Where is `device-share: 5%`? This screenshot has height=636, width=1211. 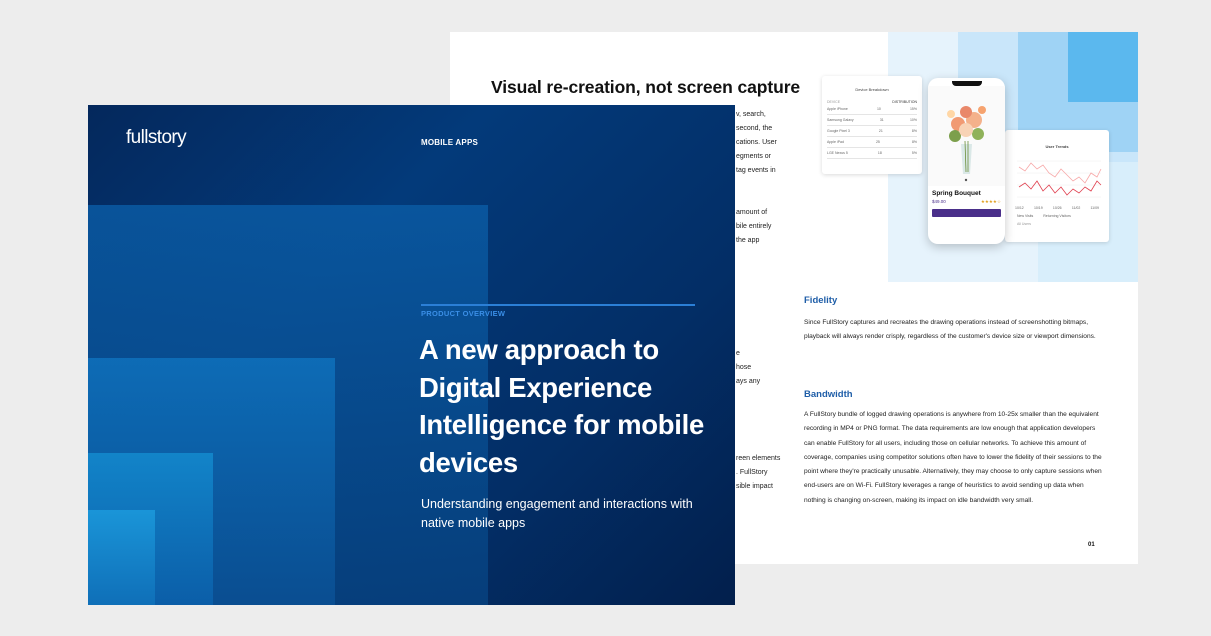 device-share: 5% is located at coordinates (914, 153).